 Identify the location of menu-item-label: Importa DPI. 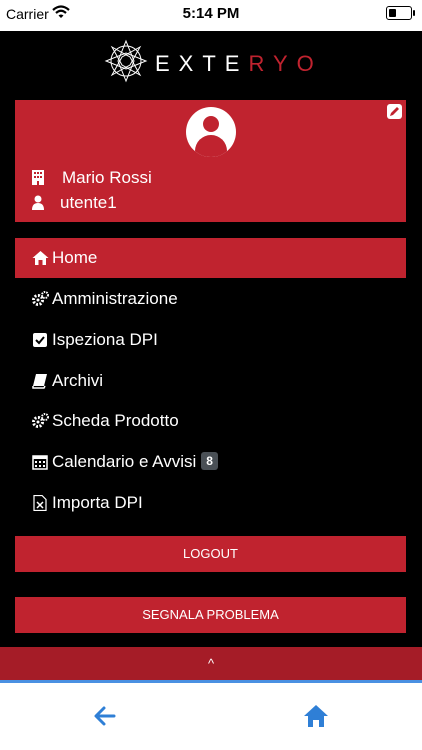
(97, 502).